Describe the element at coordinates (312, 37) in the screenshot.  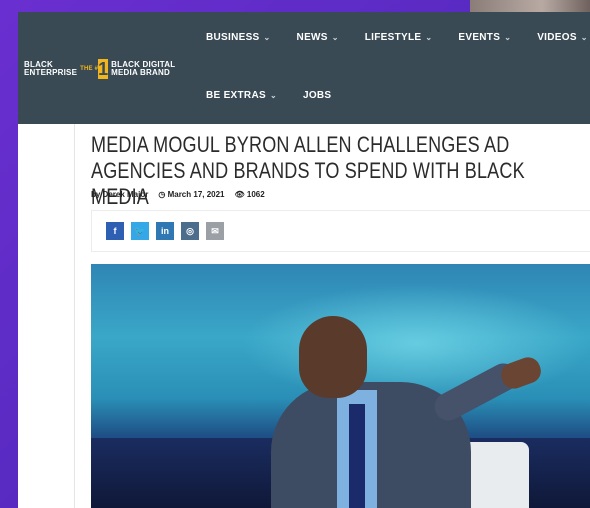
I see `nav-item-label: NEWS` at that location.